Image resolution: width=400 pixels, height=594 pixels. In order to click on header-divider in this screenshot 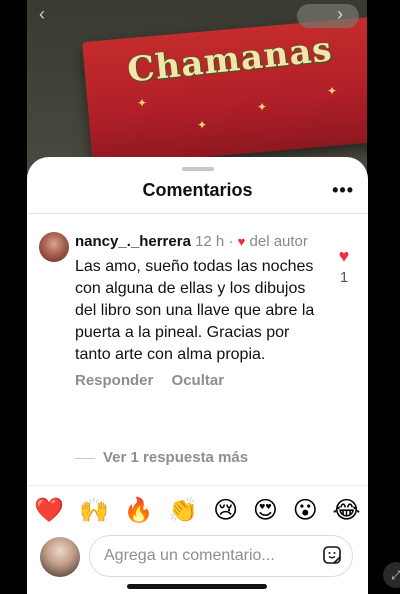, I will do `click(197, 213)`.